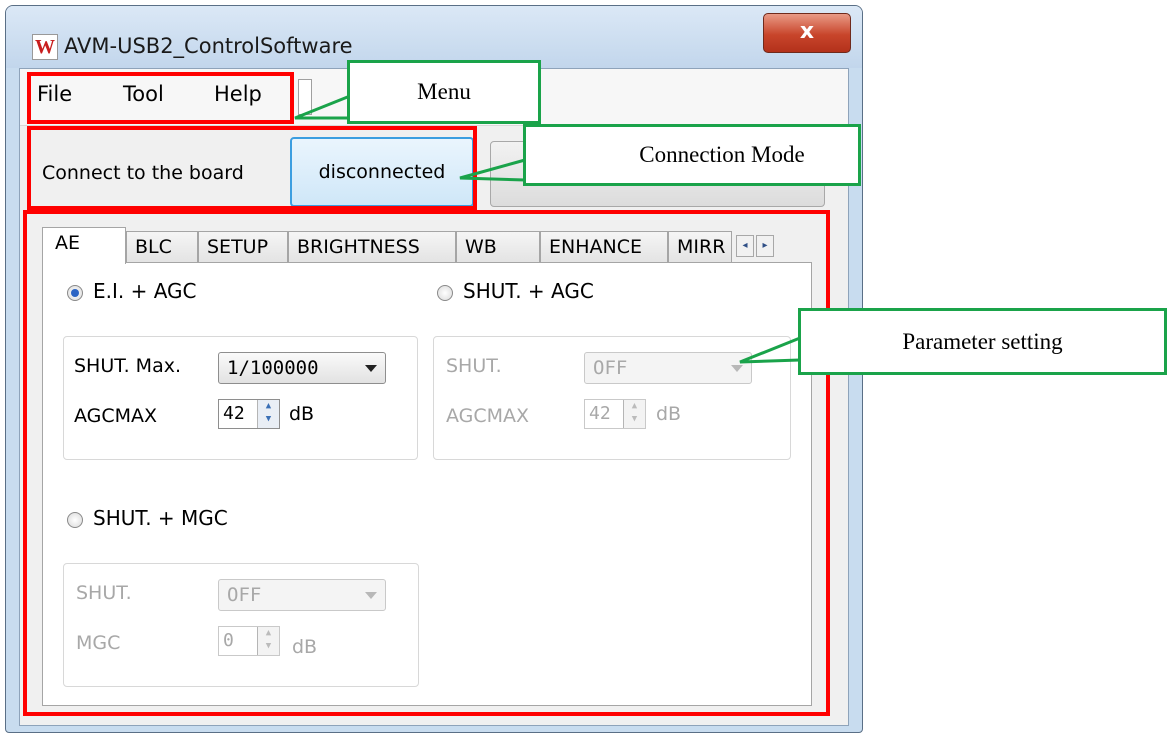  What do you see at coordinates (692, 155) in the screenshot?
I see `connection-mode-callout: Connection Mode` at bounding box center [692, 155].